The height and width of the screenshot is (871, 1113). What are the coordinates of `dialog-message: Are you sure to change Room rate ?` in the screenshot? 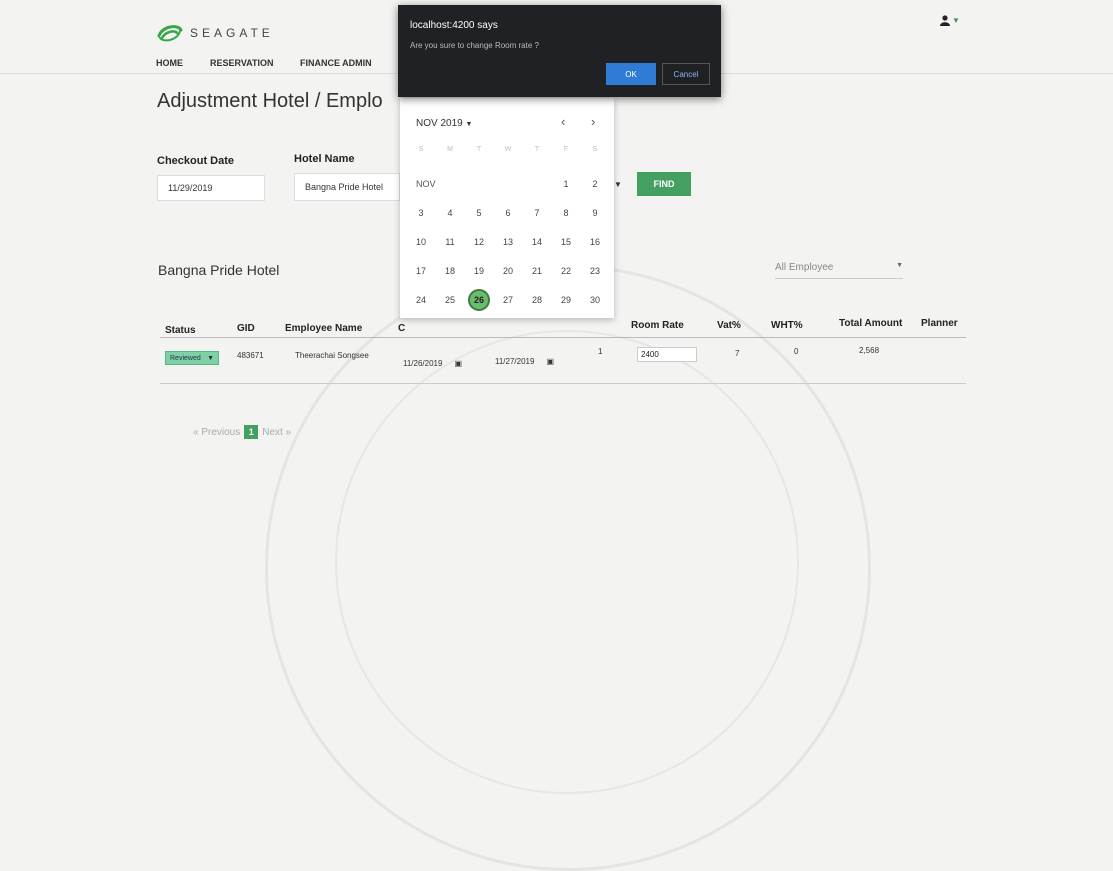 It's located at (474, 45).